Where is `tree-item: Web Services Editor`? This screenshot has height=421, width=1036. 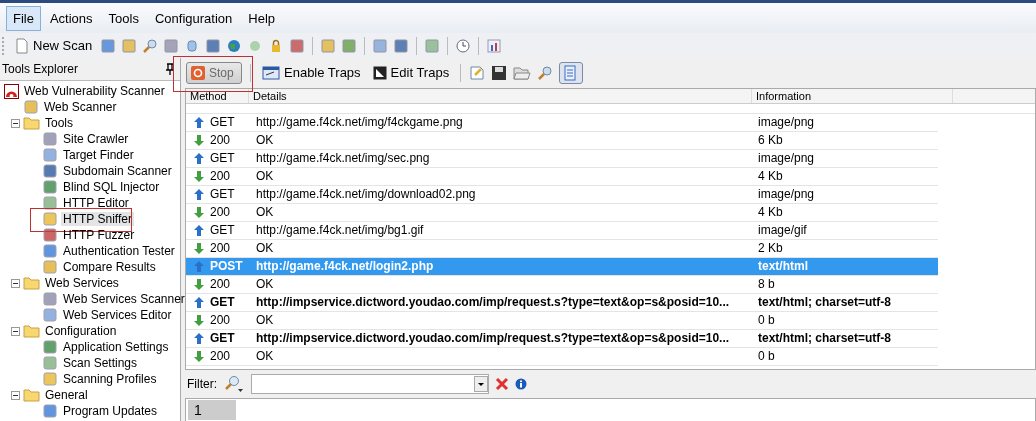 tree-item: Web Services Editor is located at coordinates (117, 315).